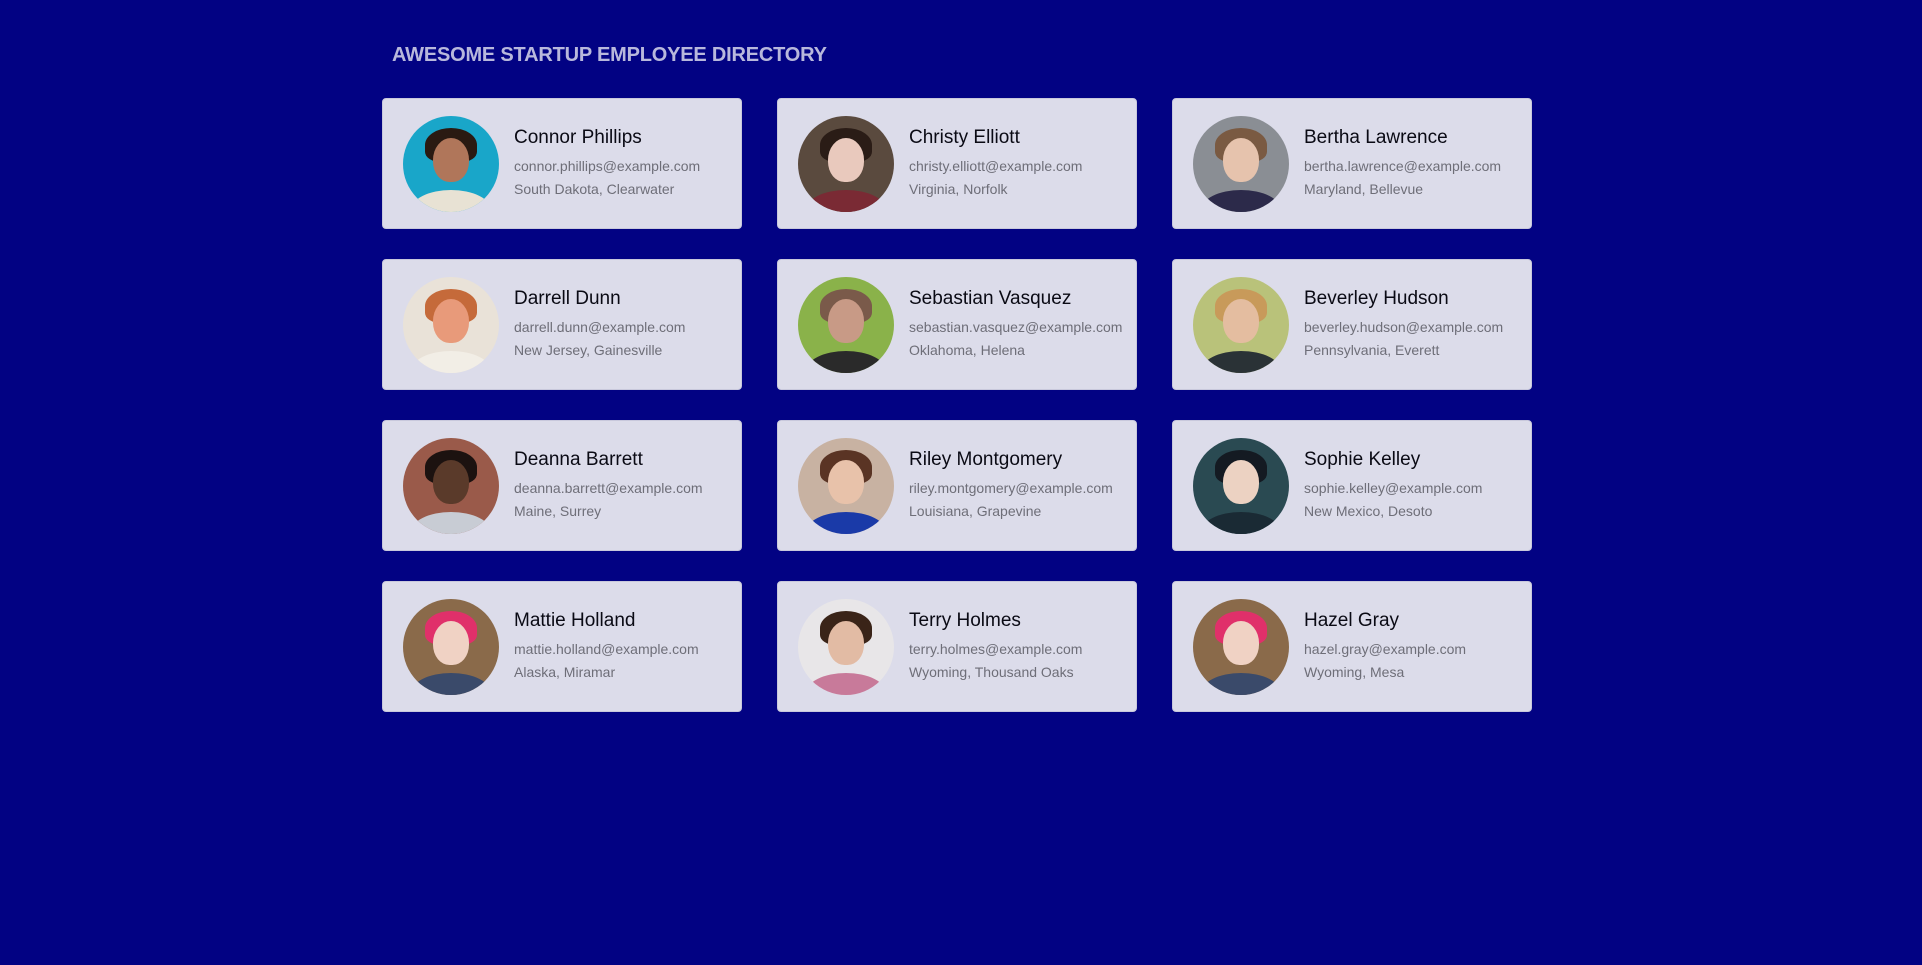 This screenshot has height=965, width=1922. I want to click on employee-name: Darrell Dunn, so click(567, 298).